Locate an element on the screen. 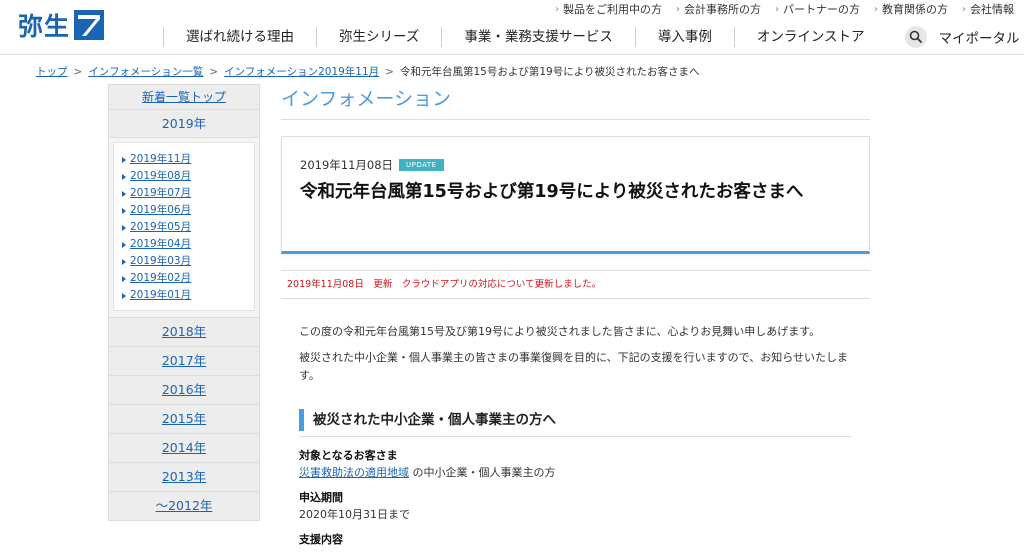 This screenshot has height=554, width=1024. utility-link-partners: › パートナーの方 is located at coordinates (817, 9).